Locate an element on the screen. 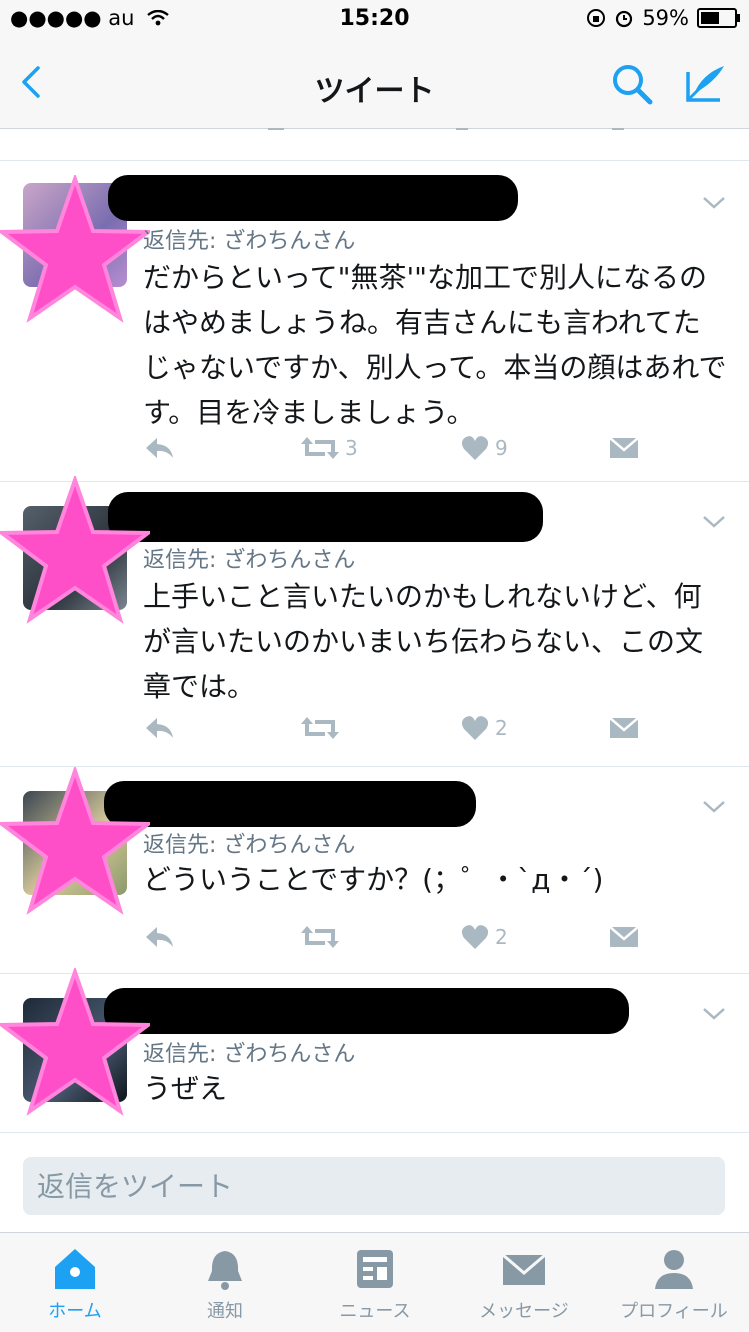 This screenshot has width=749, height=1332. home-icon is located at coordinates (75, 1269).